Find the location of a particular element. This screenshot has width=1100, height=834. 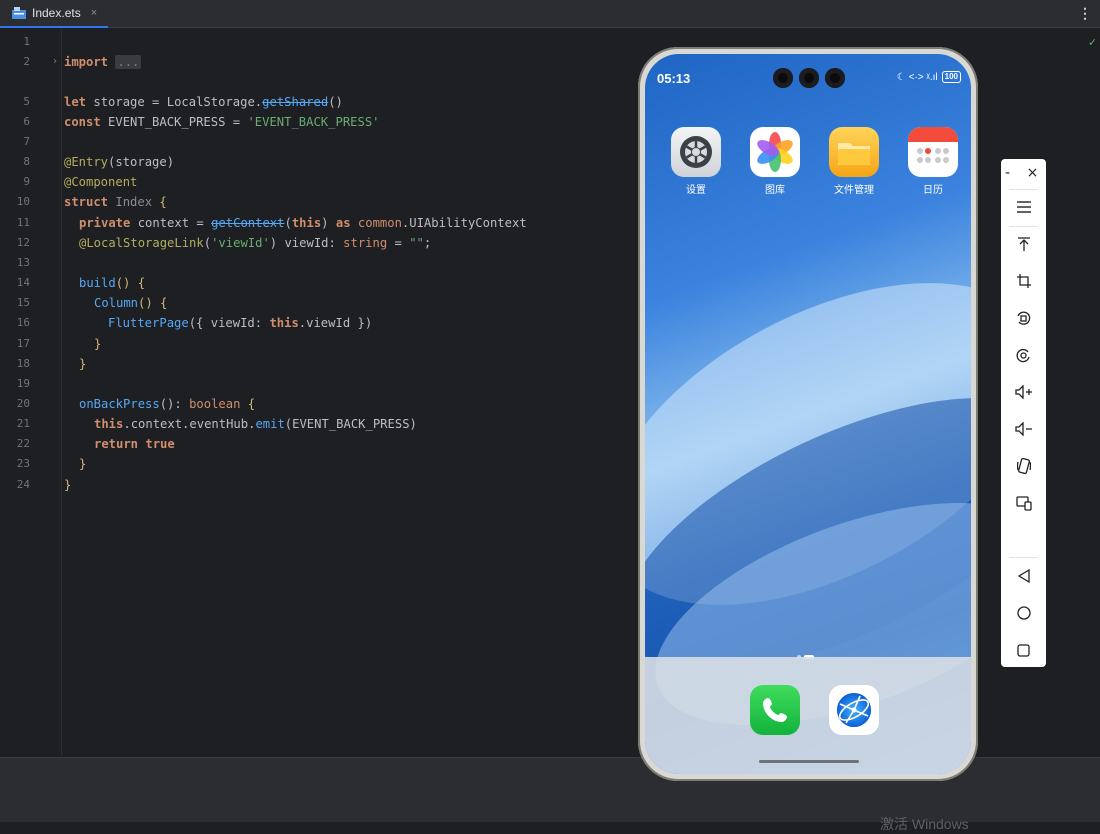

editor-tab-bar: Index.ets × ⋮ is located at coordinates (550, 14).